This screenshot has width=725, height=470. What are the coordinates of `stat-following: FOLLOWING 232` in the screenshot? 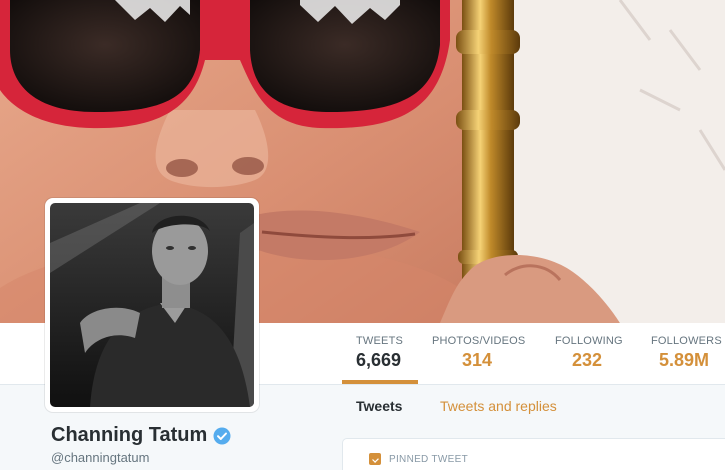 It's located at (589, 360).